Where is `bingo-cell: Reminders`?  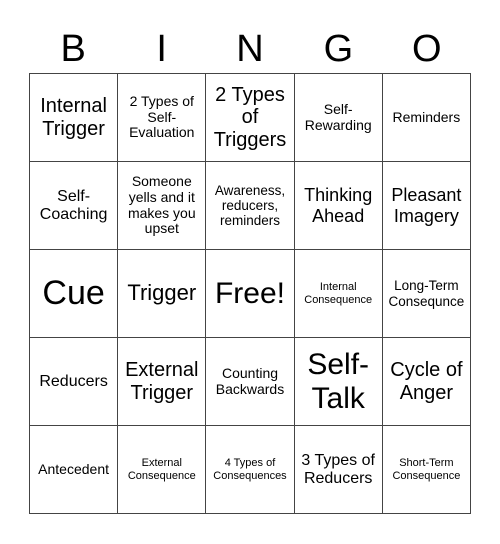 bingo-cell: Reminders is located at coordinates (426, 118).